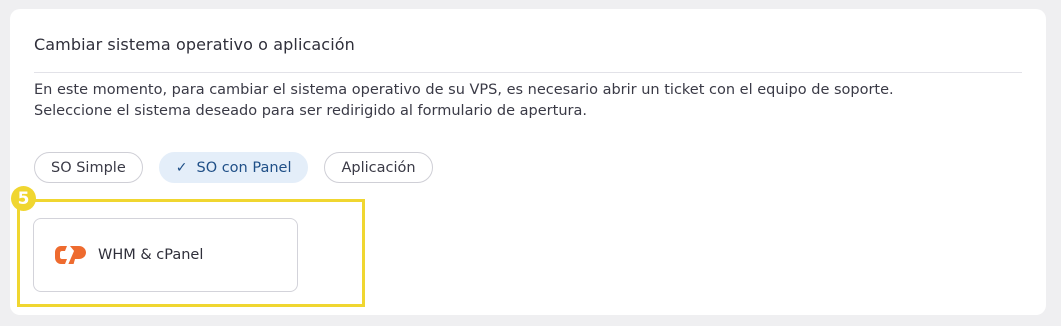  I want to click on option-whm-cpanel: WHM & cPanel, so click(165, 255).